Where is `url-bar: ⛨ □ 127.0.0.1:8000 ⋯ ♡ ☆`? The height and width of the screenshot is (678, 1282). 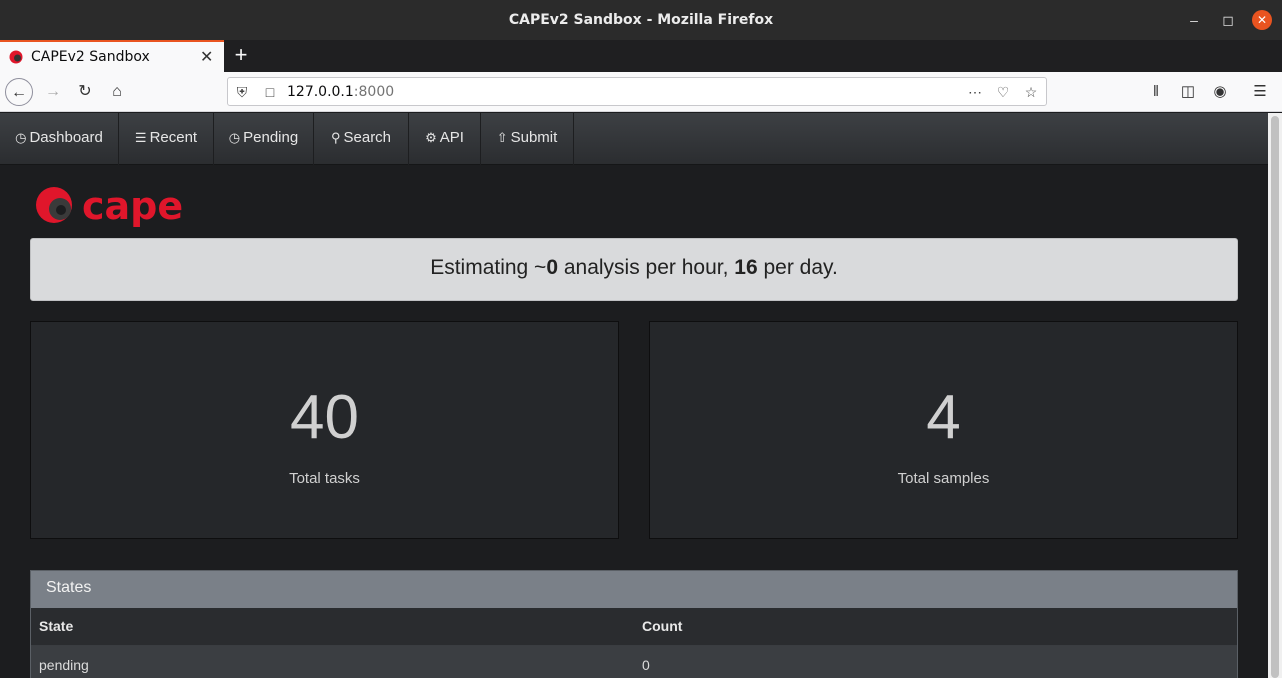 url-bar: ⛨ □ 127.0.0.1:8000 ⋯ ♡ ☆ is located at coordinates (637, 91).